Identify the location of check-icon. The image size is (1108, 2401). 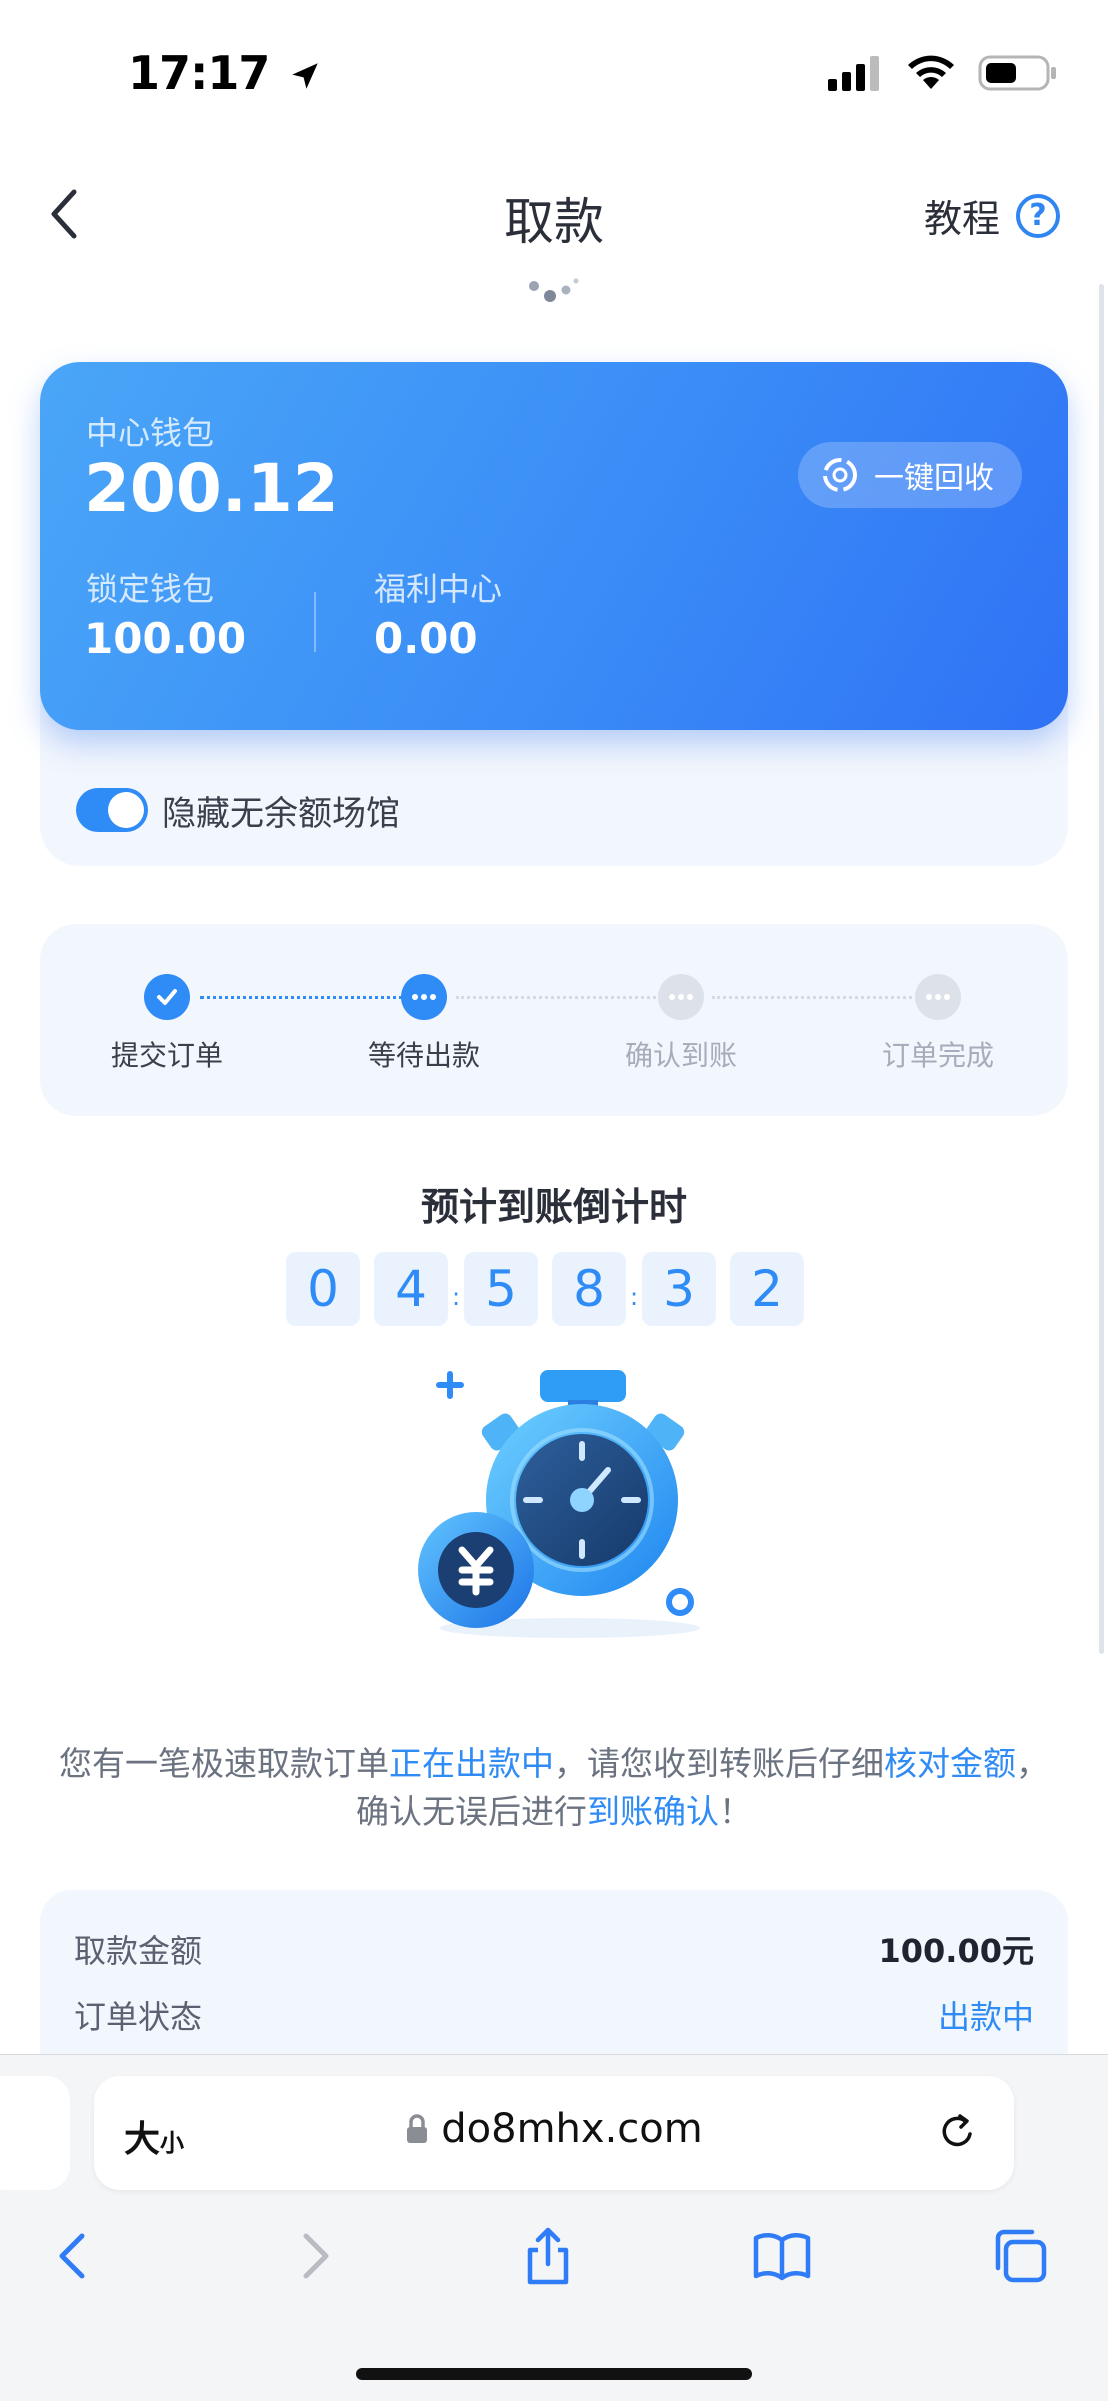
(167, 997).